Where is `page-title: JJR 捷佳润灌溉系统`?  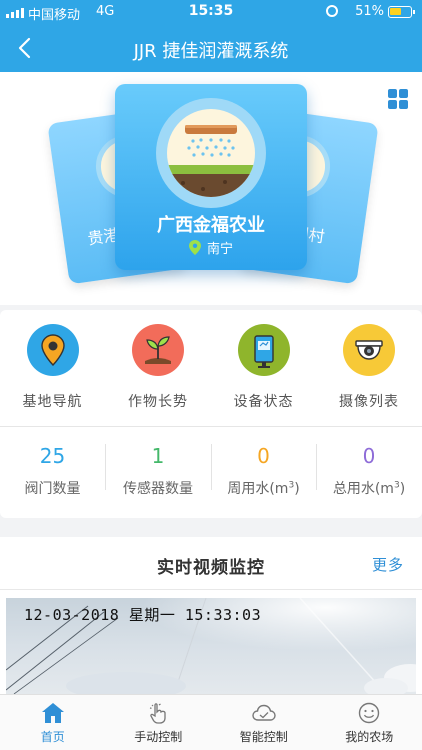 page-title: JJR 捷佳润灌溉系统 is located at coordinates (211, 51).